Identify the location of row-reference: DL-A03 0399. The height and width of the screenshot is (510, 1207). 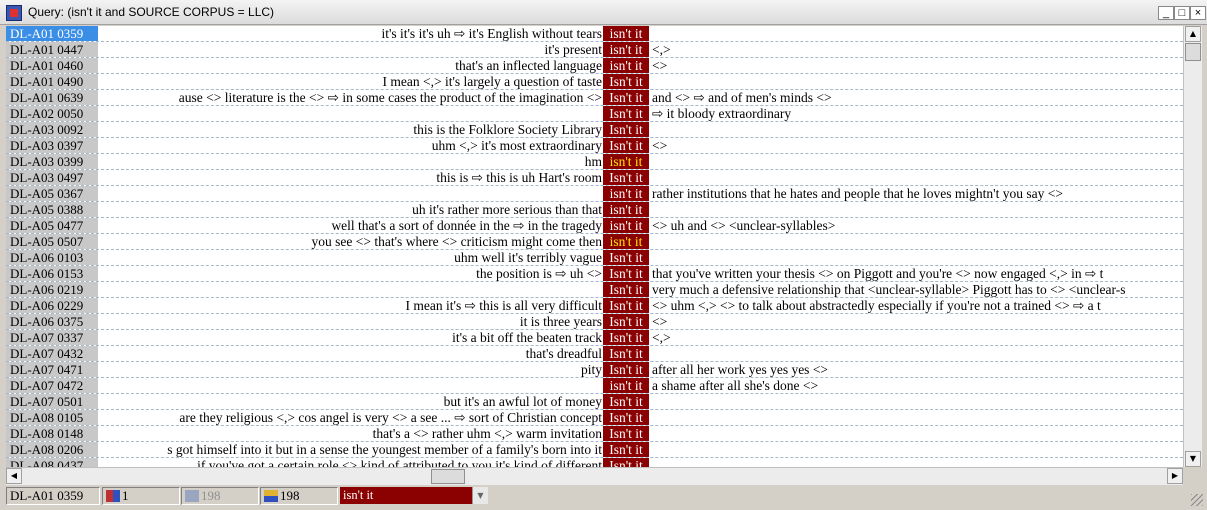
(52, 161).